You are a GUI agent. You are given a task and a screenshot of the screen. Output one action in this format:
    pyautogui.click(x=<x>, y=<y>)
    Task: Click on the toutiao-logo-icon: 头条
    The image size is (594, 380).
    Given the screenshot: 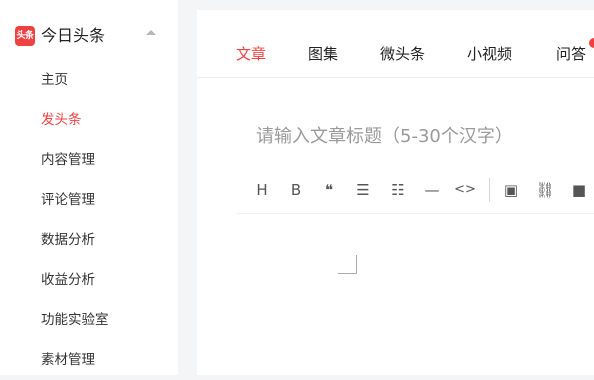 What is the action you would take?
    pyautogui.click(x=25, y=36)
    